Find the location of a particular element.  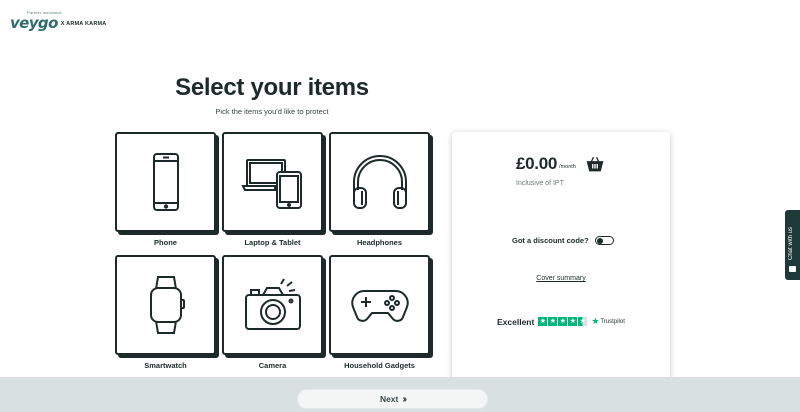

headphones-icon is located at coordinates (379, 182).